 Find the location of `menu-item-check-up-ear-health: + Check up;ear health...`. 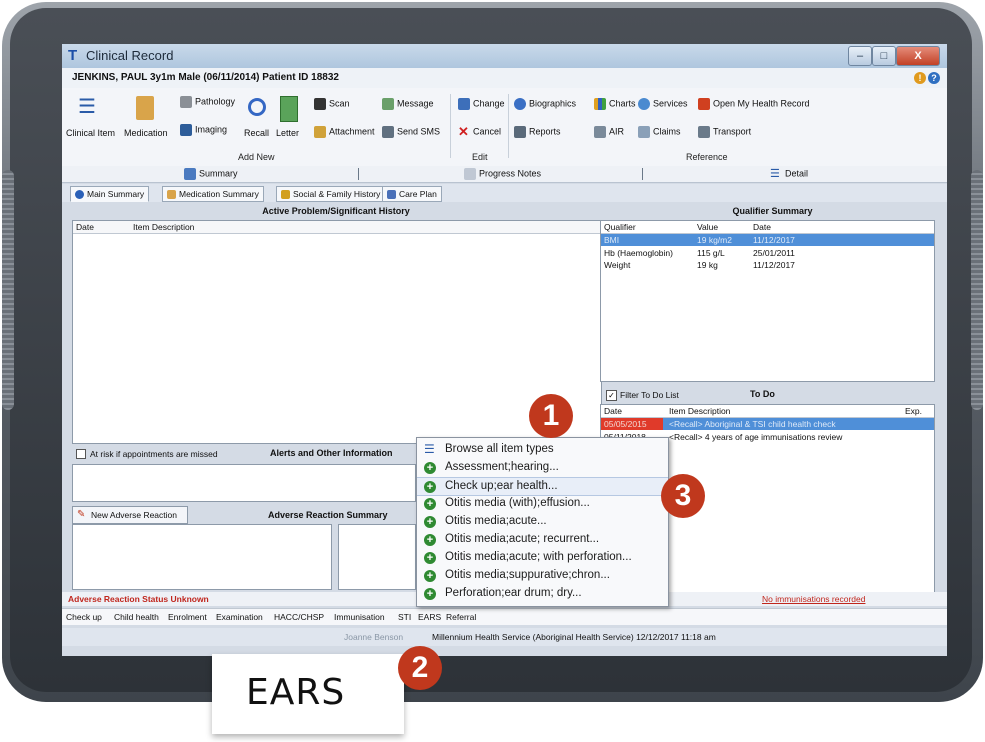

menu-item-check-up-ear-health: + Check up;ear health... is located at coordinates (542, 486).